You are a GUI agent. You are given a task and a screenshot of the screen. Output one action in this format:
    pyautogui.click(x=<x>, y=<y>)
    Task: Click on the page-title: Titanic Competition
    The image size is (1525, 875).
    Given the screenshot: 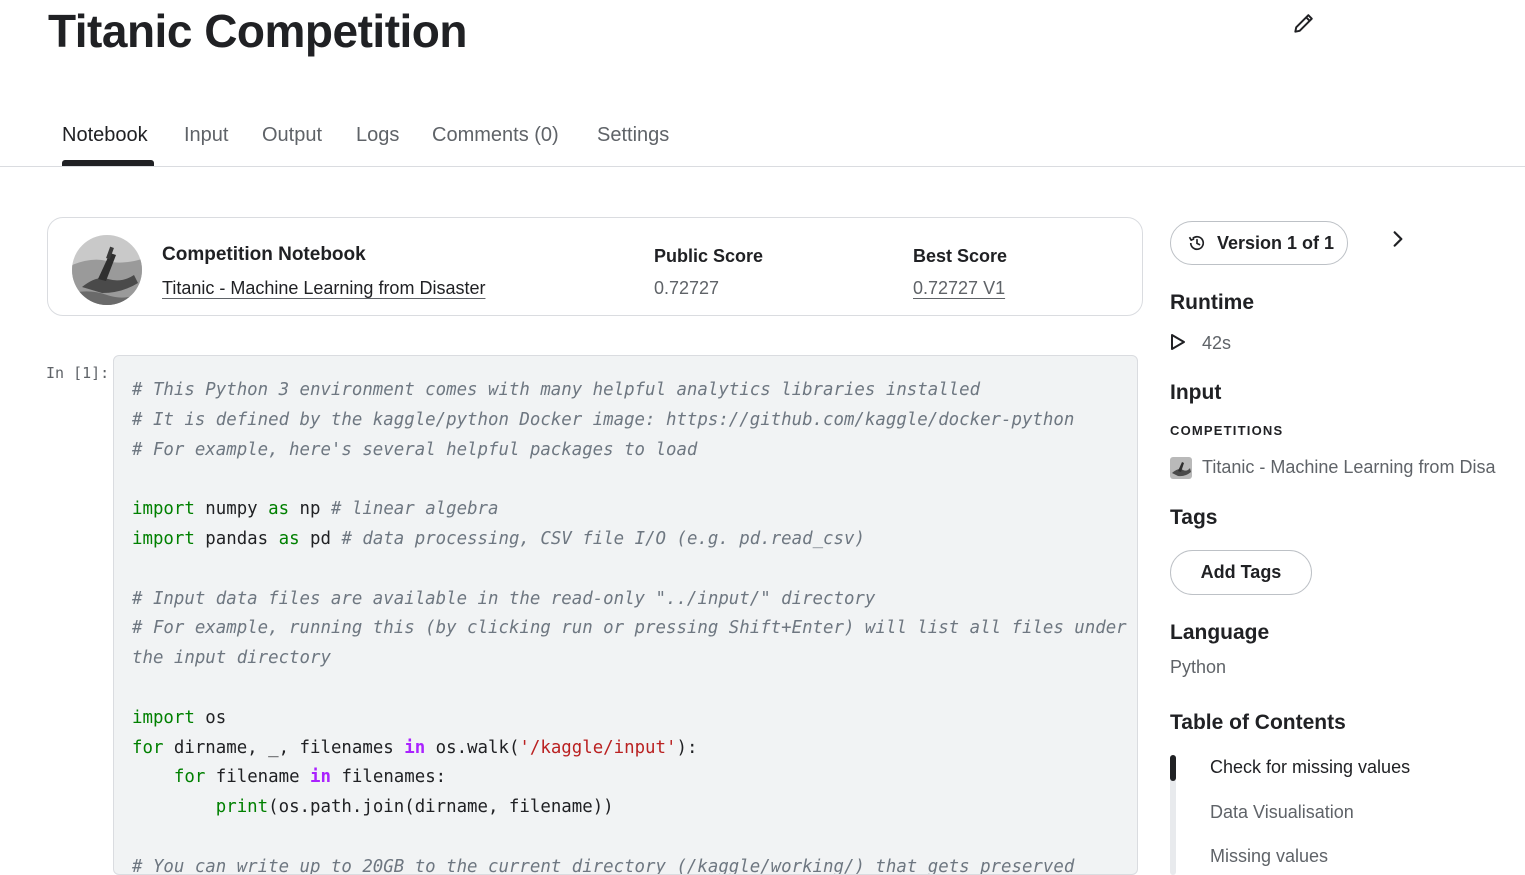 What is the action you would take?
    pyautogui.click(x=258, y=31)
    